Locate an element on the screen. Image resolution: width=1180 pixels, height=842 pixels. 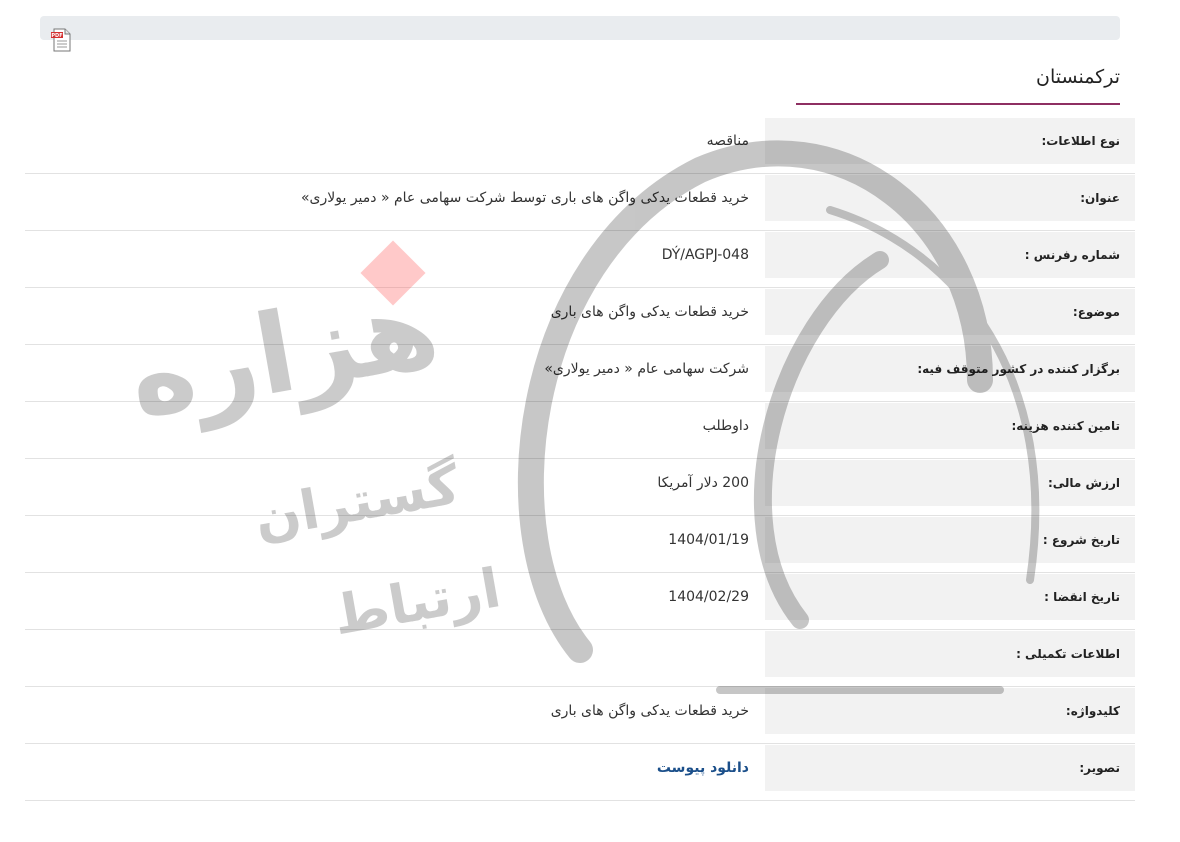
financial-value-label: ارزش مالی: is located at coordinates (1083, 483).